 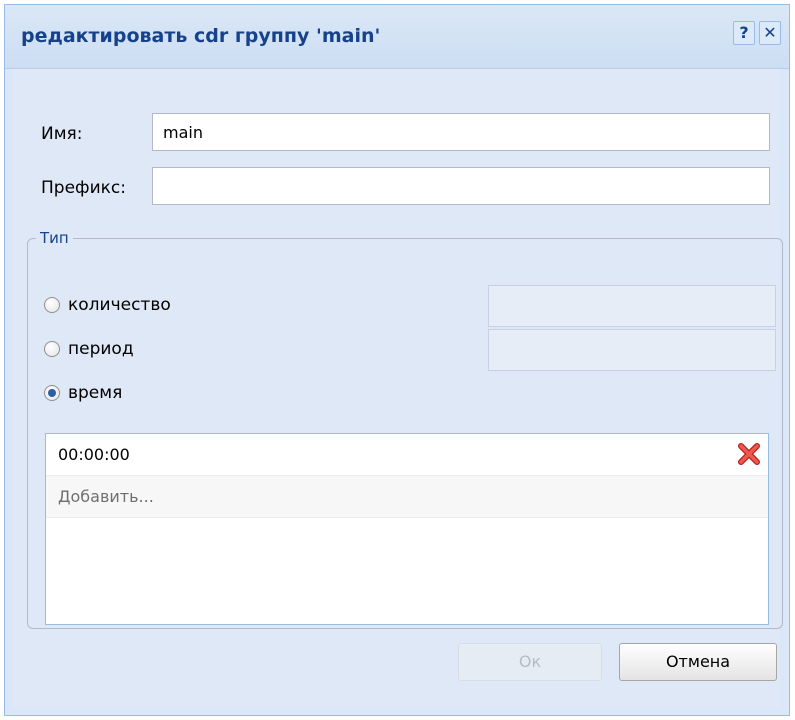 What do you see at coordinates (83, 188) in the screenshot?
I see `prefix-label: Префикс:` at bounding box center [83, 188].